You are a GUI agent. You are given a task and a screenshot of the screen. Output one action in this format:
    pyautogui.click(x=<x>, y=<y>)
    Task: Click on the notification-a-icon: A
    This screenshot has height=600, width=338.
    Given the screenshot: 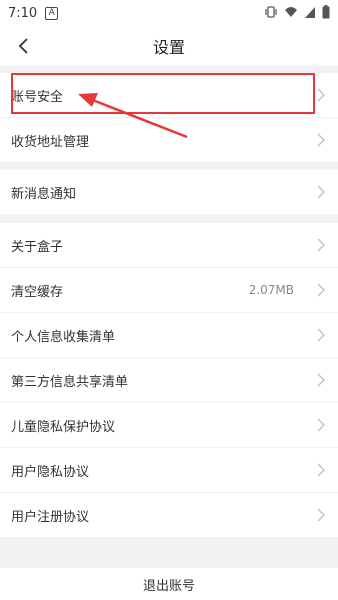 What is the action you would take?
    pyautogui.click(x=52, y=13)
    